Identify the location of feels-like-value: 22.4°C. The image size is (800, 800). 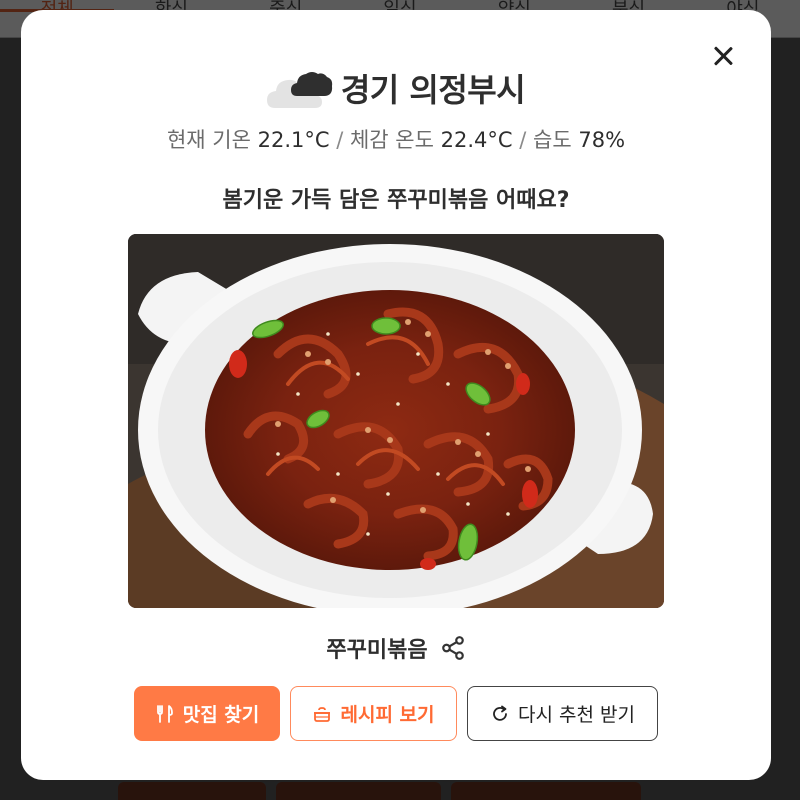
(476, 140).